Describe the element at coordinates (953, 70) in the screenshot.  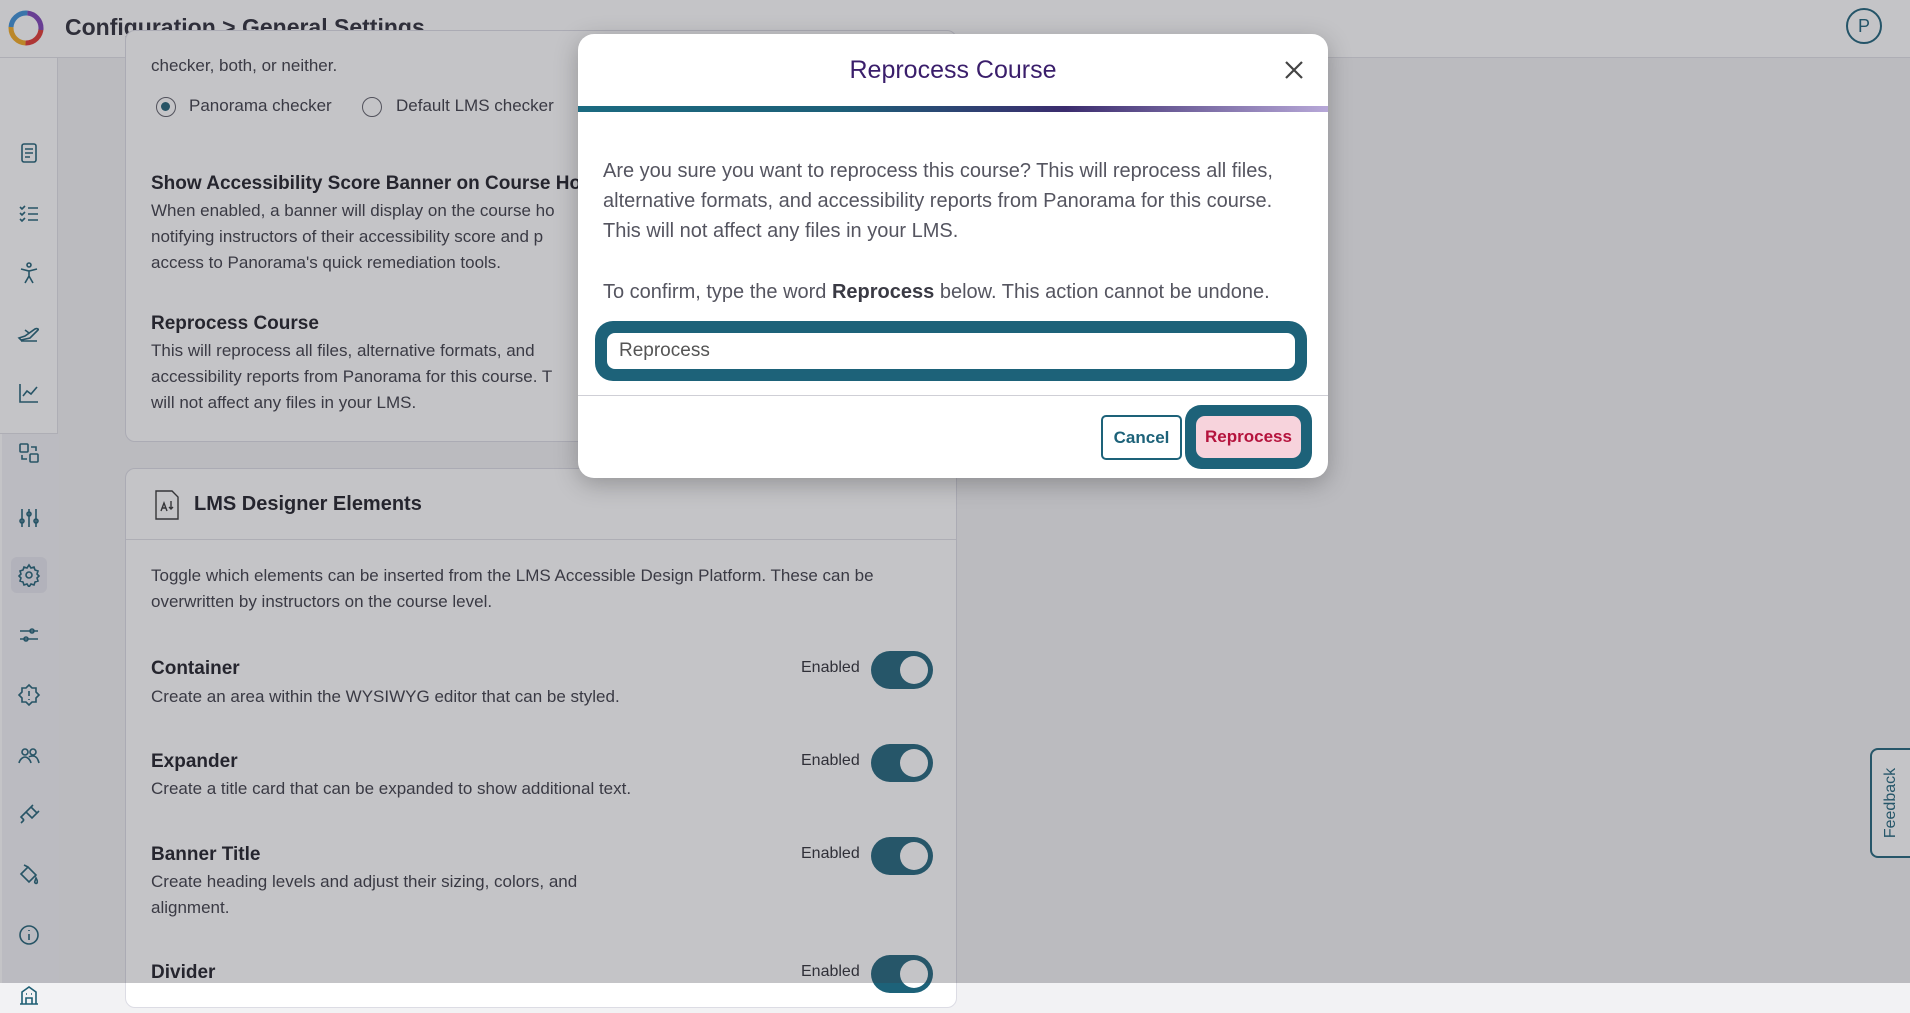
I see `dialog-title: Reprocess Course` at that location.